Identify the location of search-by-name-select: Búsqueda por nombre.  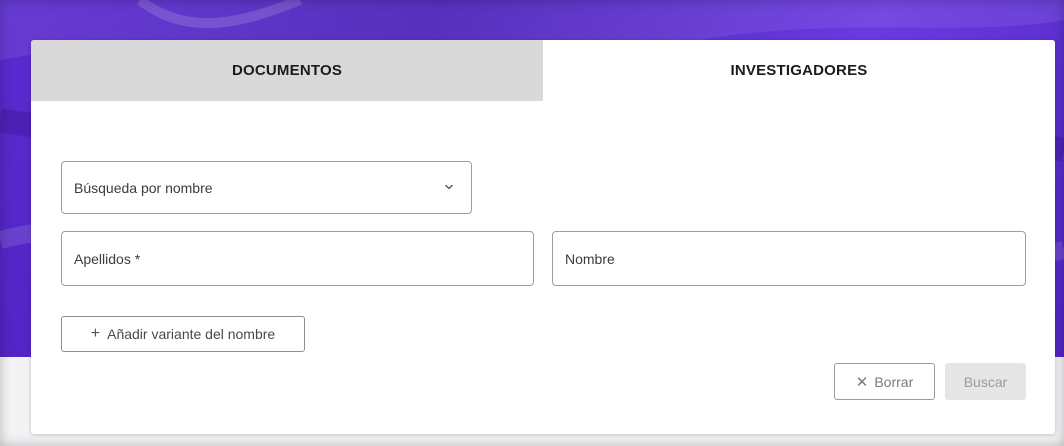
(266, 187).